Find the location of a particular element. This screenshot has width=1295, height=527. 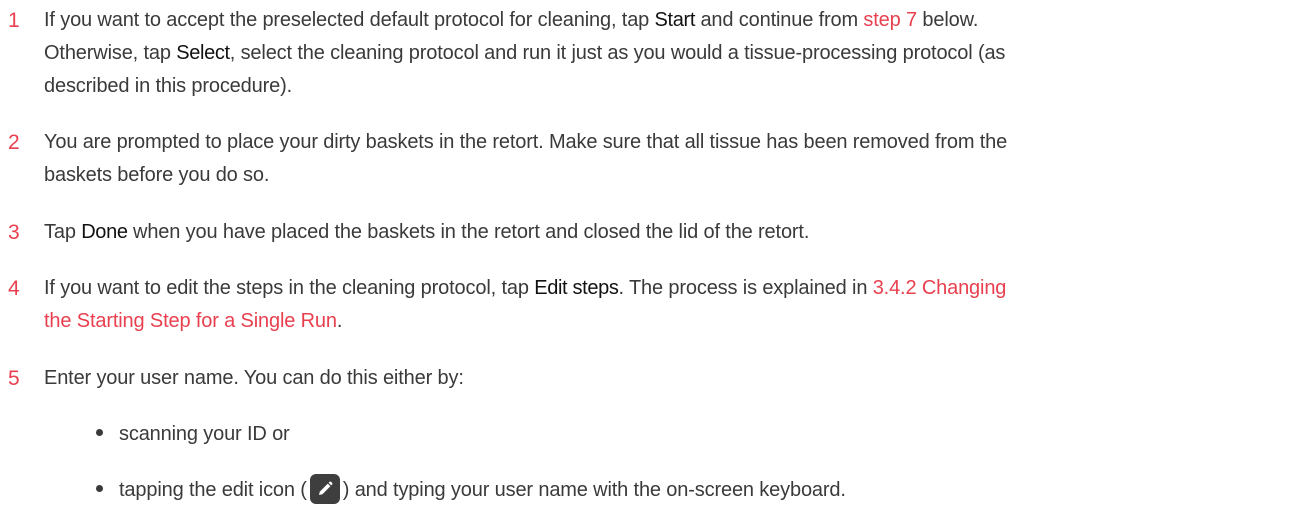

step-number: 2 is located at coordinates (14, 142).